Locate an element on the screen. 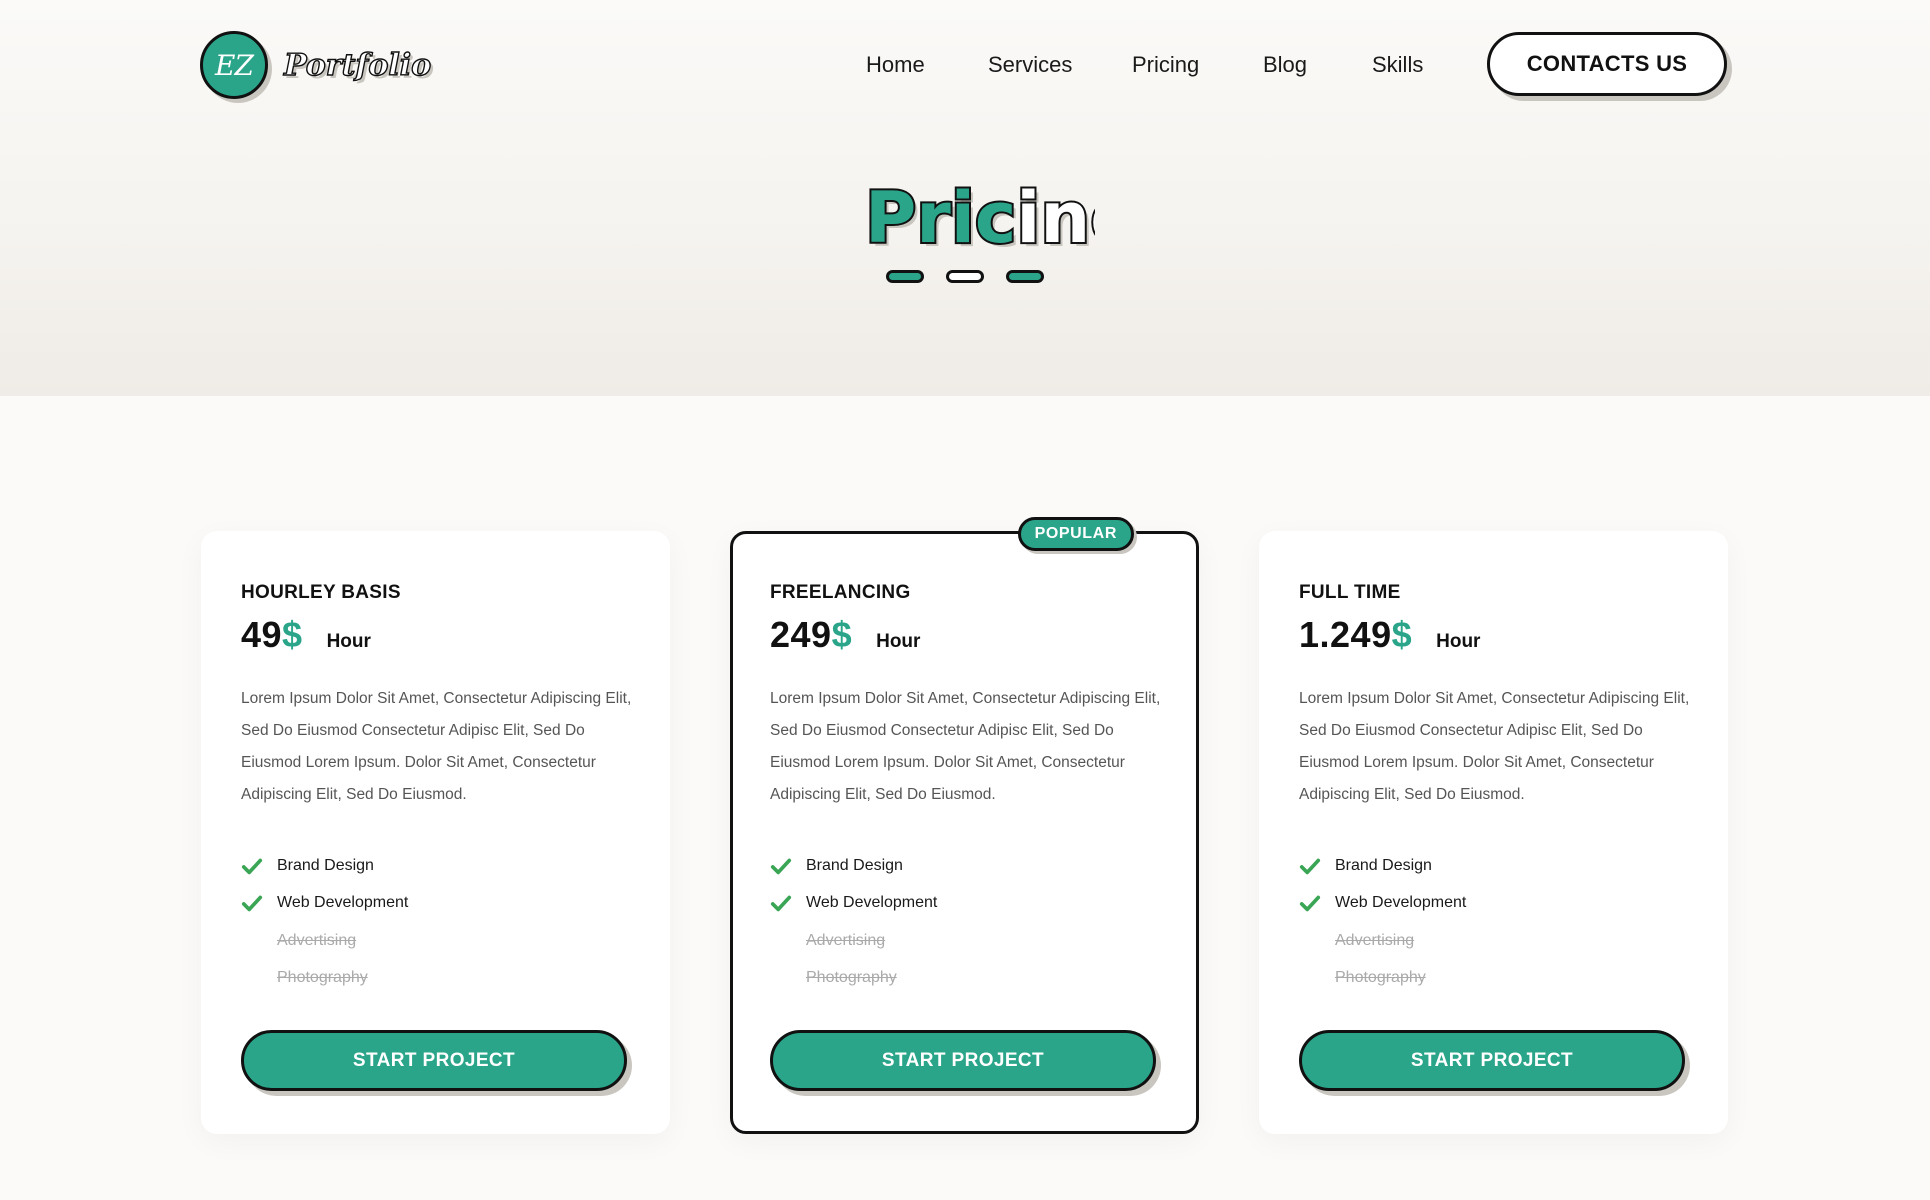 This screenshot has height=1200, width=1930. price: 1.249$ is located at coordinates (1356, 634).